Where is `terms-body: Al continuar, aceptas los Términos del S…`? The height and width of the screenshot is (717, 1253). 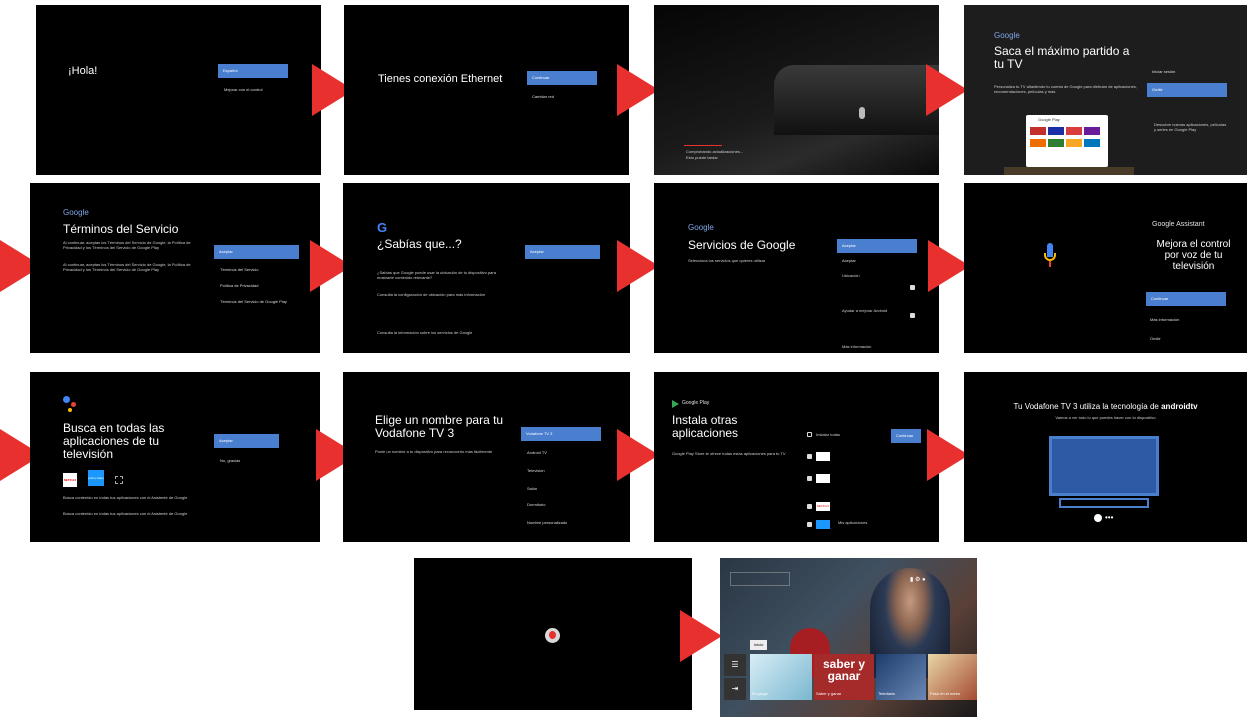
terms-body: Al continuar, aceptas los Términos del S… is located at coordinates (127, 245).